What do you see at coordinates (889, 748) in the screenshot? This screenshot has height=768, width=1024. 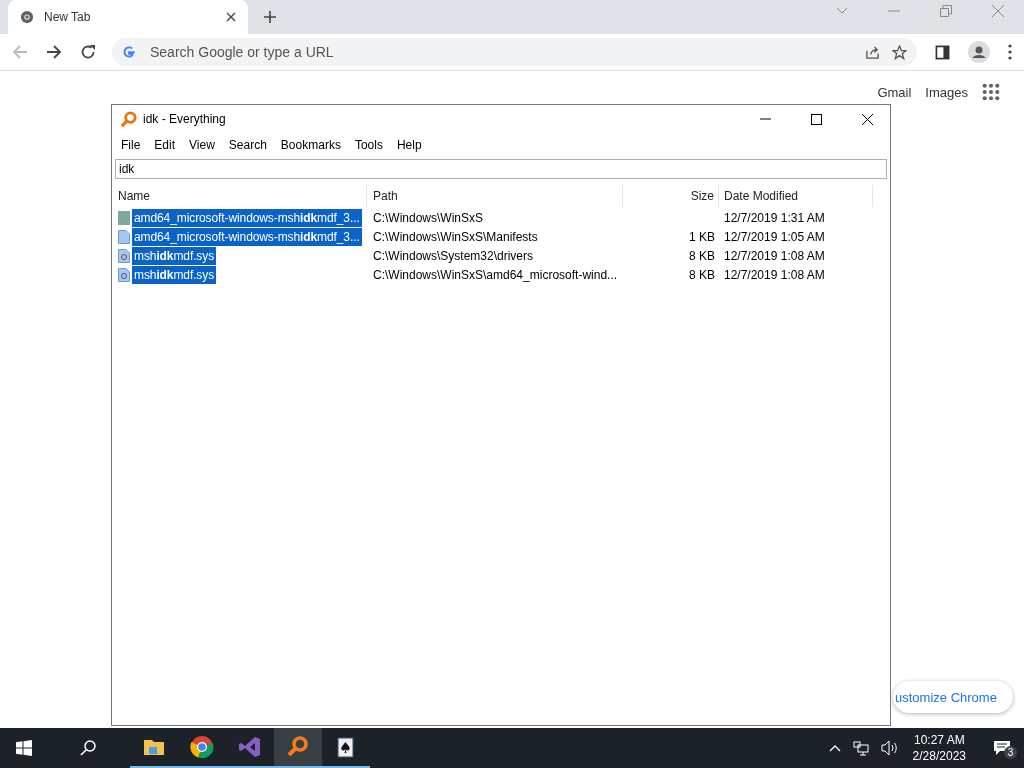 I see `speaker-icon` at bounding box center [889, 748].